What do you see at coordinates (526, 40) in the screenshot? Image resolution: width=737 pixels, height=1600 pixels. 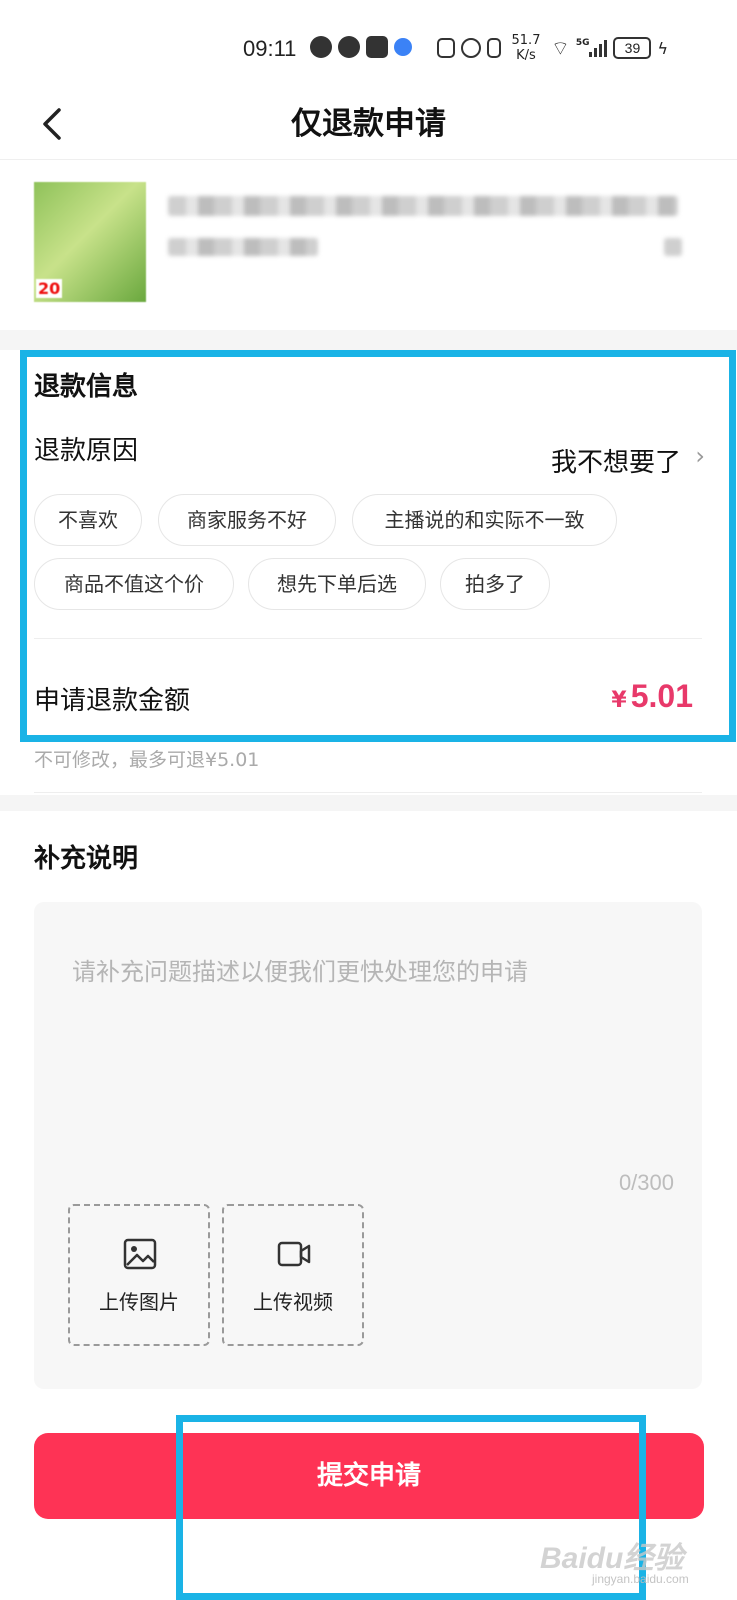 I see `net-speed-value: 51.7` at bounding box center [526, 40].